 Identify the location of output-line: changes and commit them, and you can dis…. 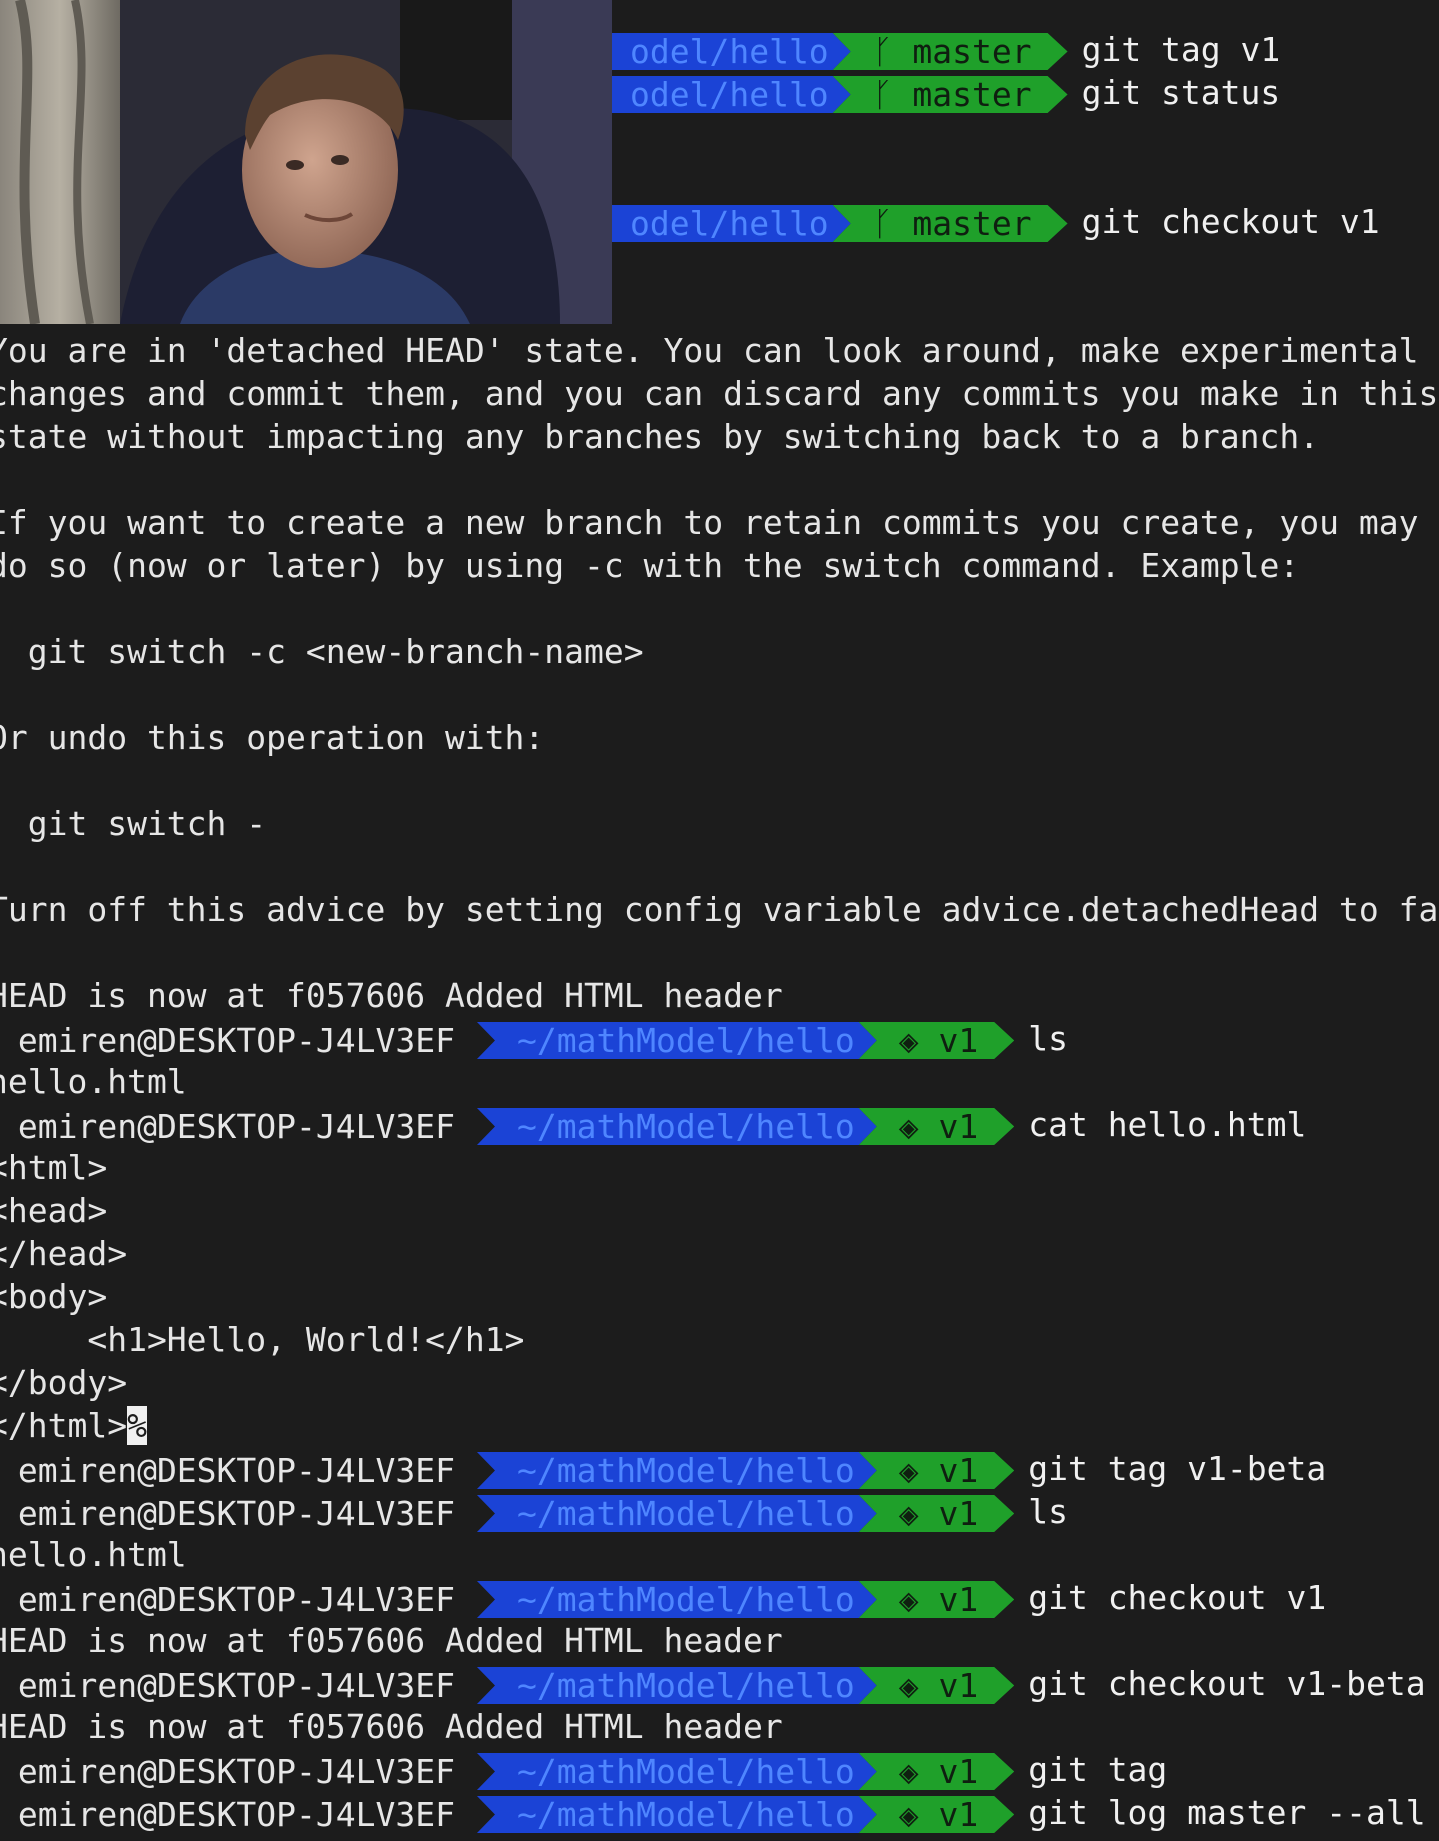
(719, 393).